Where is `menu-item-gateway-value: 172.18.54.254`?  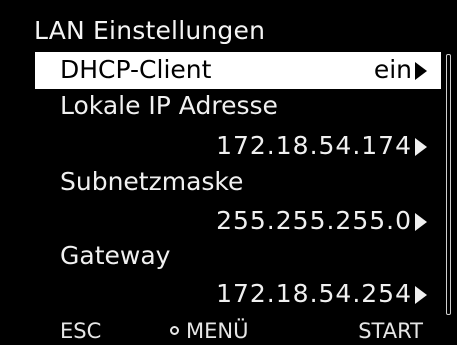
menu-item-gateway-value: 172.18.54.254 is located at coordinates (321, 294).